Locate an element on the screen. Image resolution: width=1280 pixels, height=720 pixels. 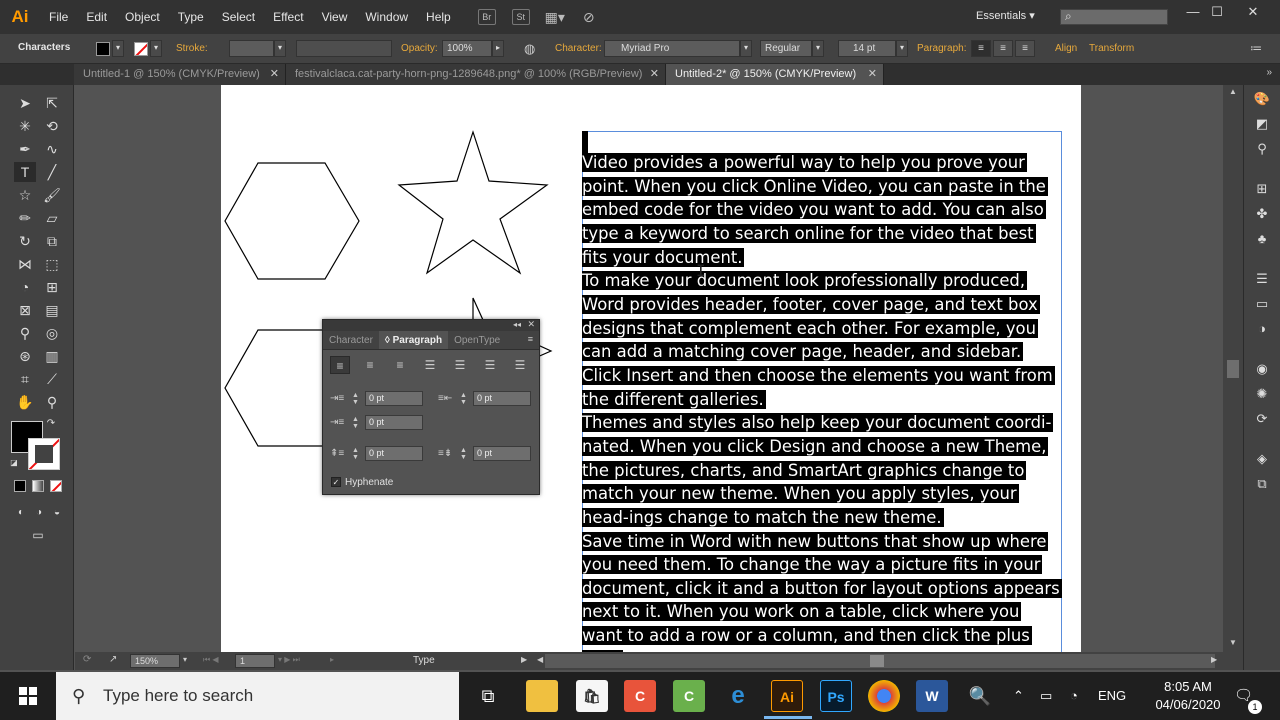
type-tool-icon: T is located at coordinates (25, 172).